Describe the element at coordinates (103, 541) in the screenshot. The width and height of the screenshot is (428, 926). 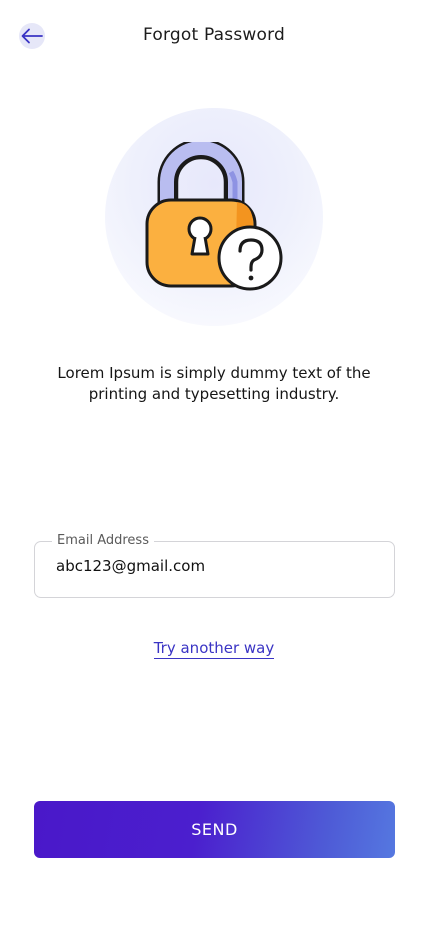
I see `email-label: Email Address` at that location.